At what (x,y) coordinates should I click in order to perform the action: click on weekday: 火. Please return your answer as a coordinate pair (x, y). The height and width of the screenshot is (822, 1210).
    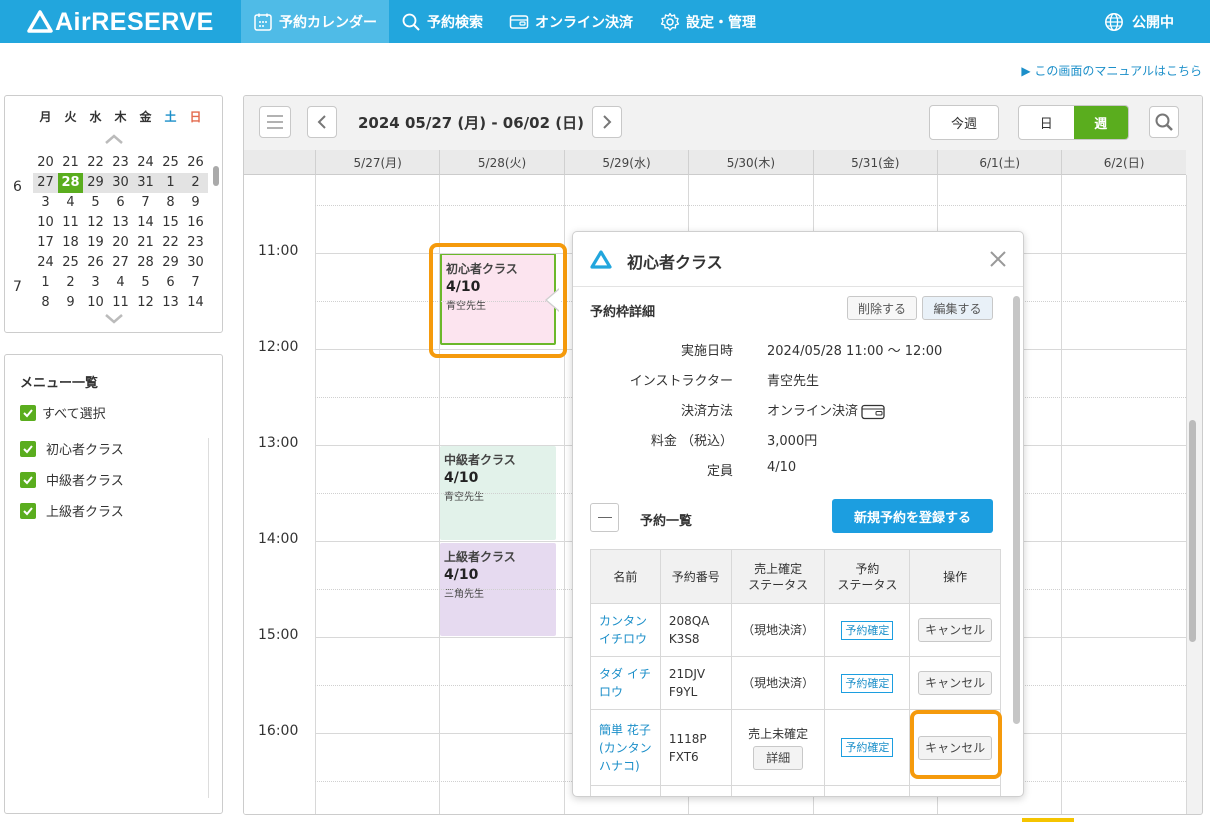
    Looking at the image, I should click on (70, 117).